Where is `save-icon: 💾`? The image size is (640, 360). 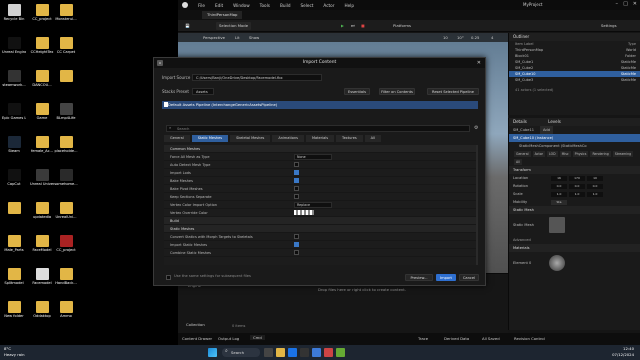
save-icon: 💾 is located at coordinates (187, 26).